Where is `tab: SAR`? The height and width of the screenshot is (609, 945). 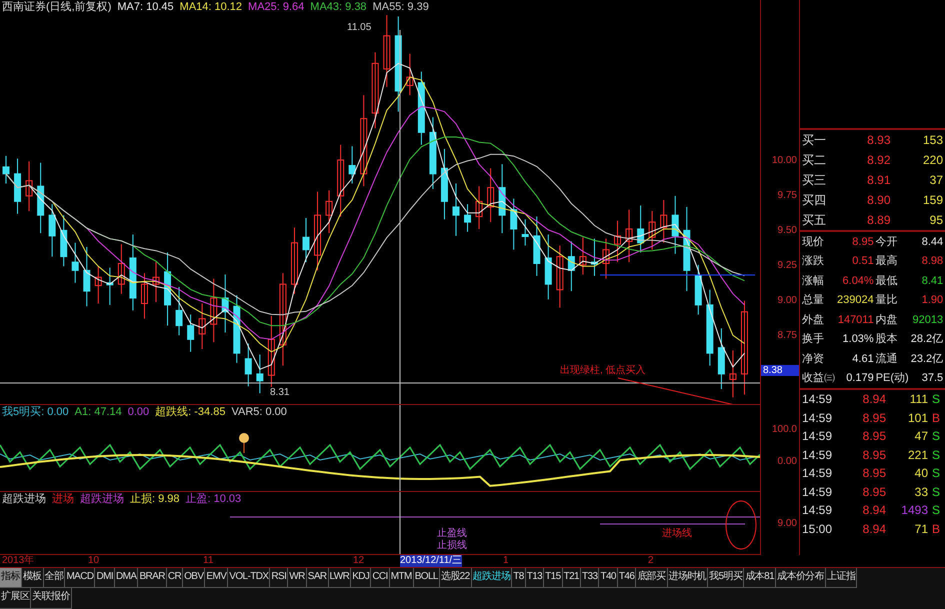 tab: SAR is located at coordinates (317, 578).